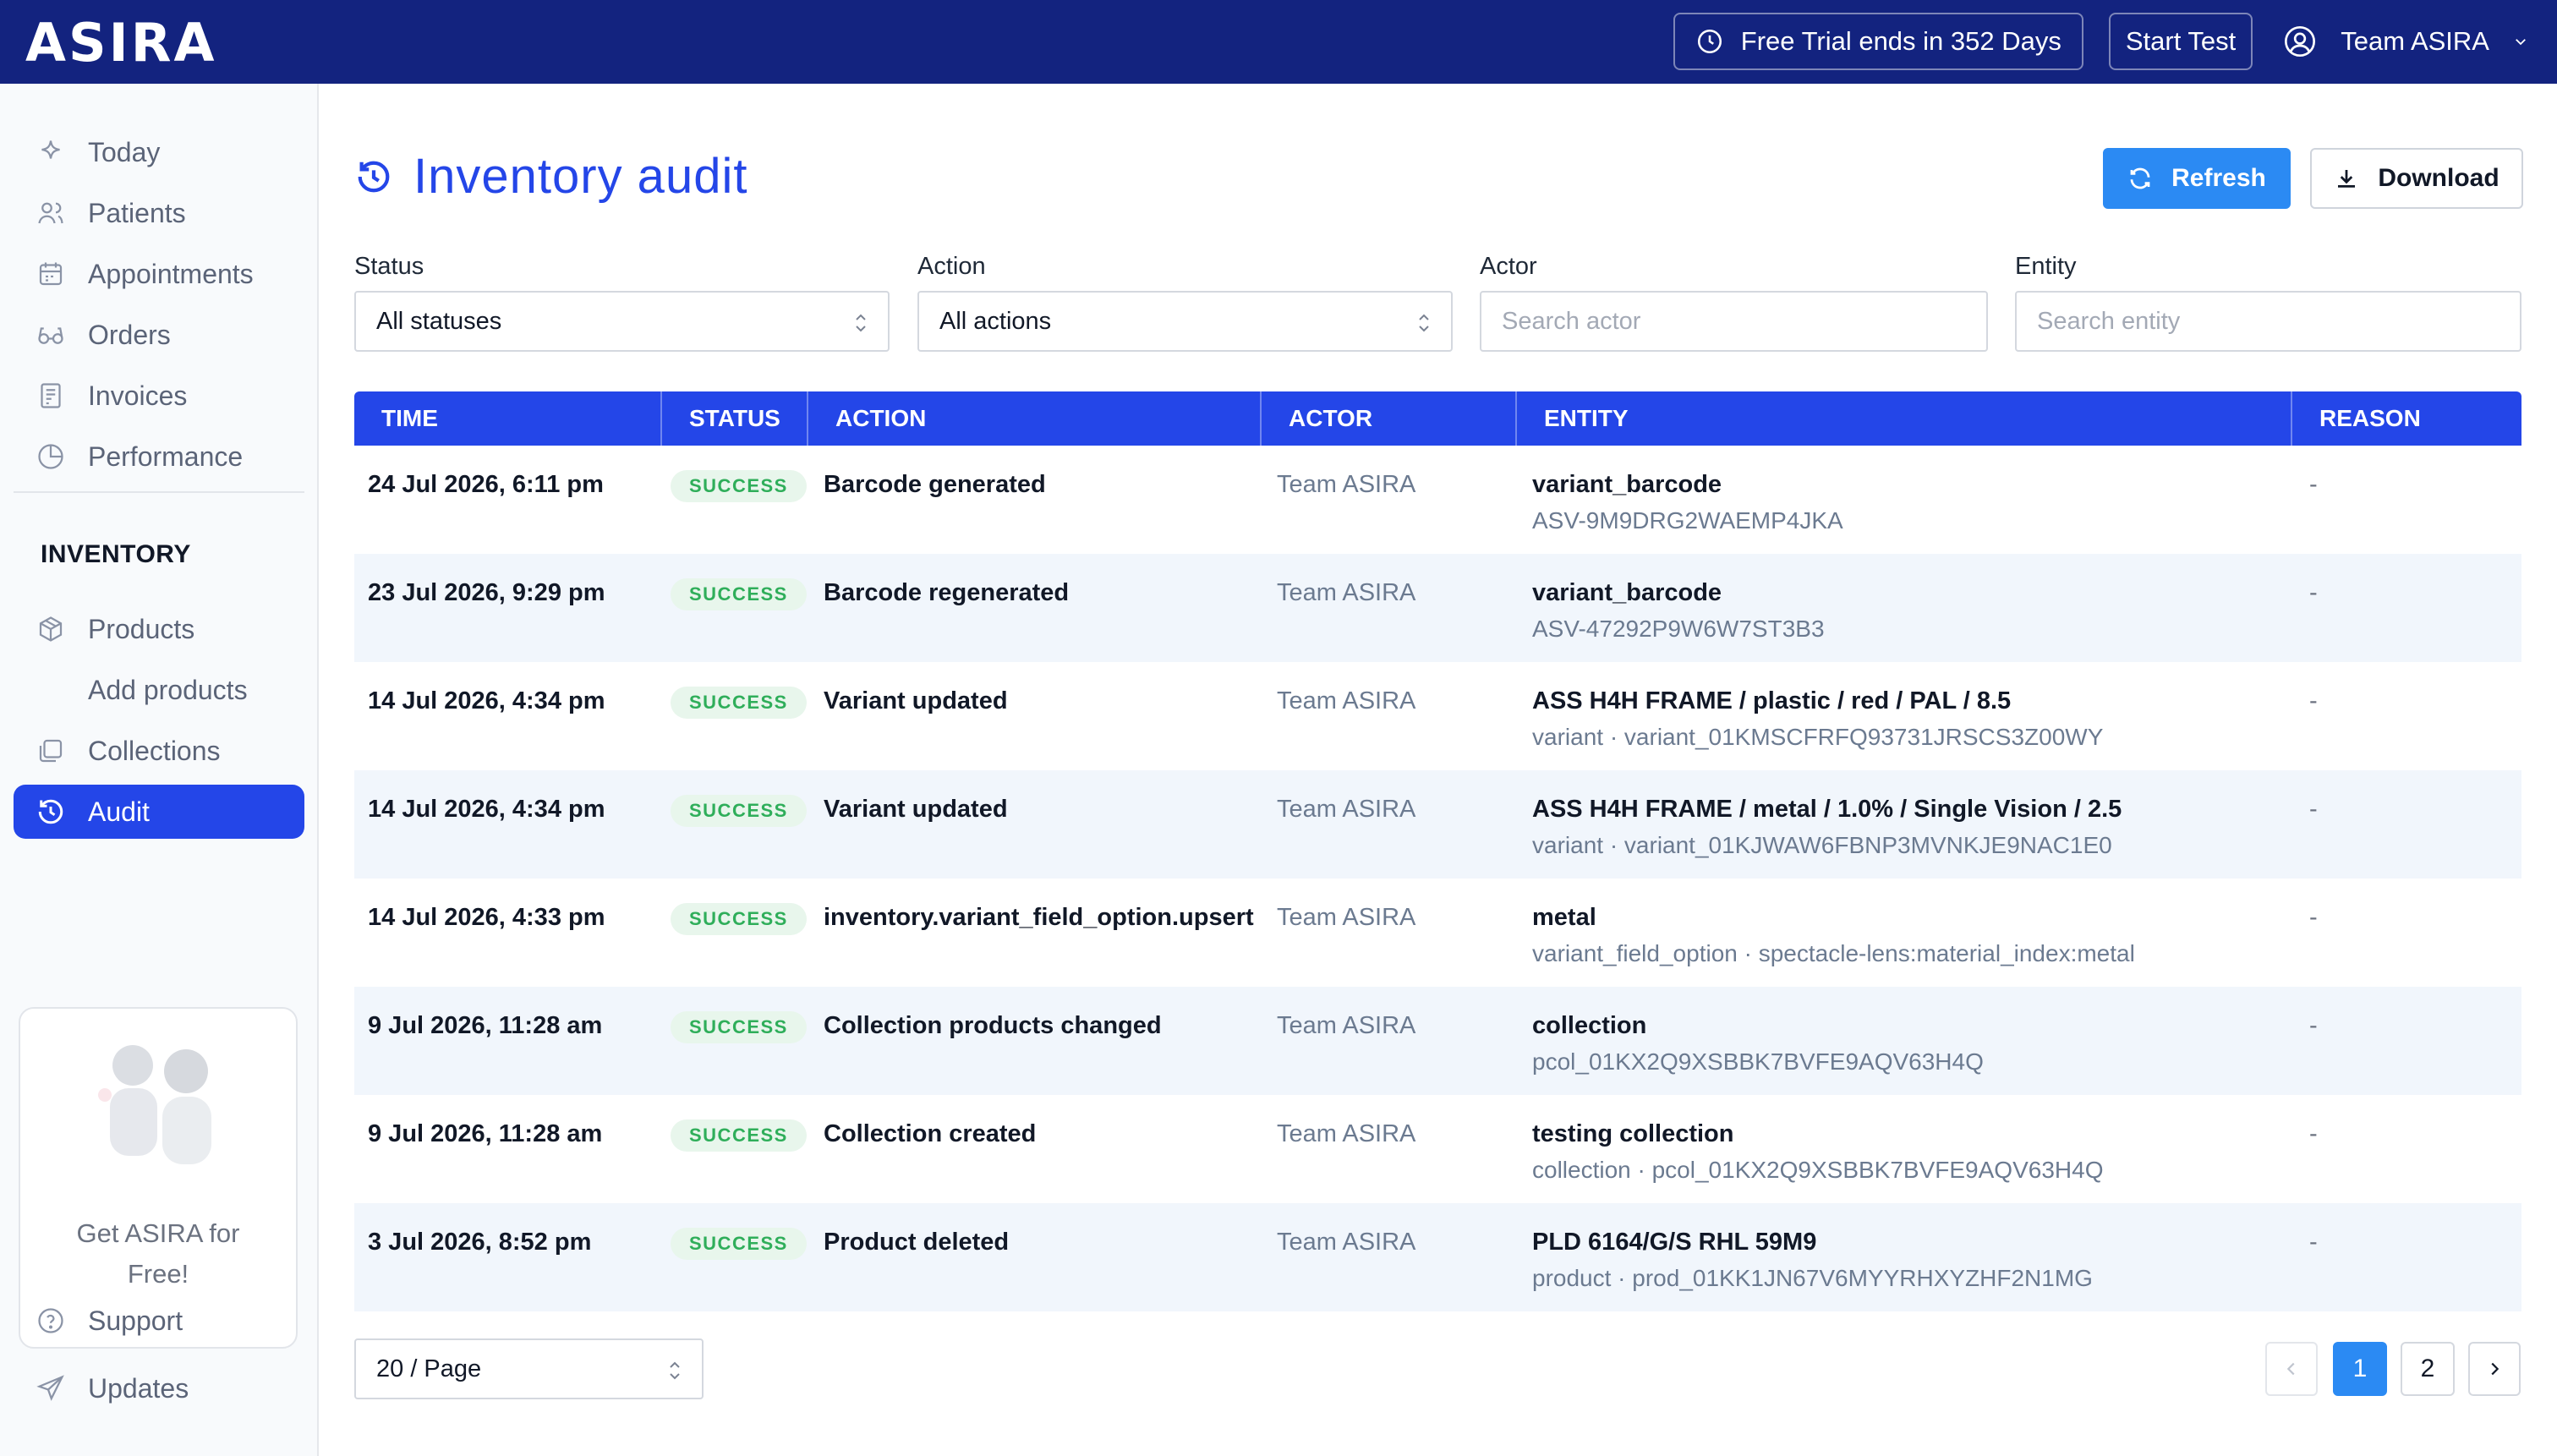  Describe the element at coordinates (50, 149) in the screenshot. I see `sparkle-icon` at that location.